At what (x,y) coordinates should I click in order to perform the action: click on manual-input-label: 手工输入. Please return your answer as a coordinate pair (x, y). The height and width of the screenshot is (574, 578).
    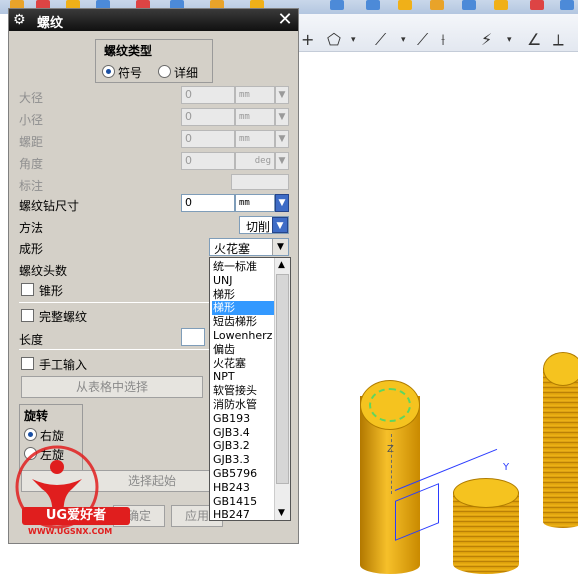
    Looking at the image, I should click on (63, 365).